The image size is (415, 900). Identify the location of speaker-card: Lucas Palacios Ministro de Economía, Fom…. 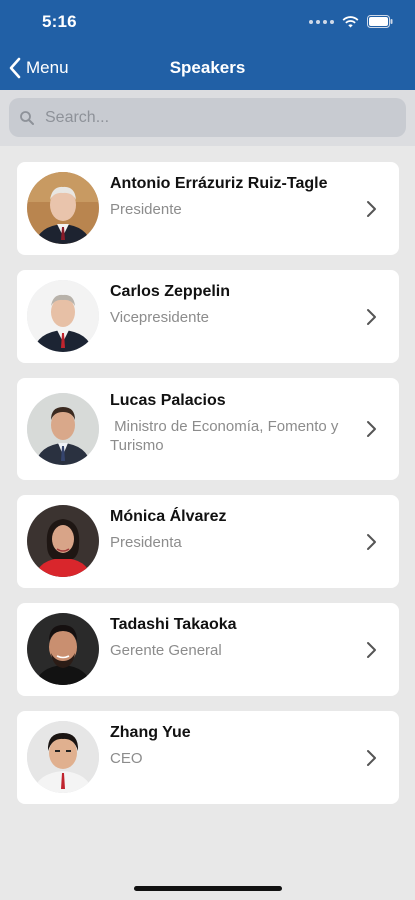
(208, 429).